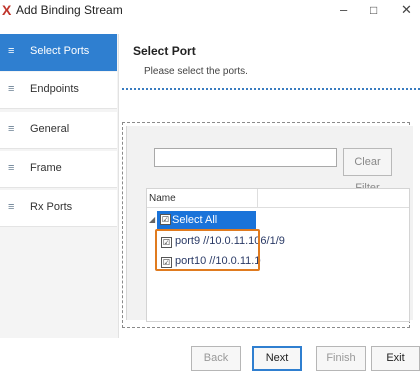  What do you see at coordinates (51, 207) in the screenshot?
I see `sidebar-item-label: Rx Ports` at bounding box center [51, 207].